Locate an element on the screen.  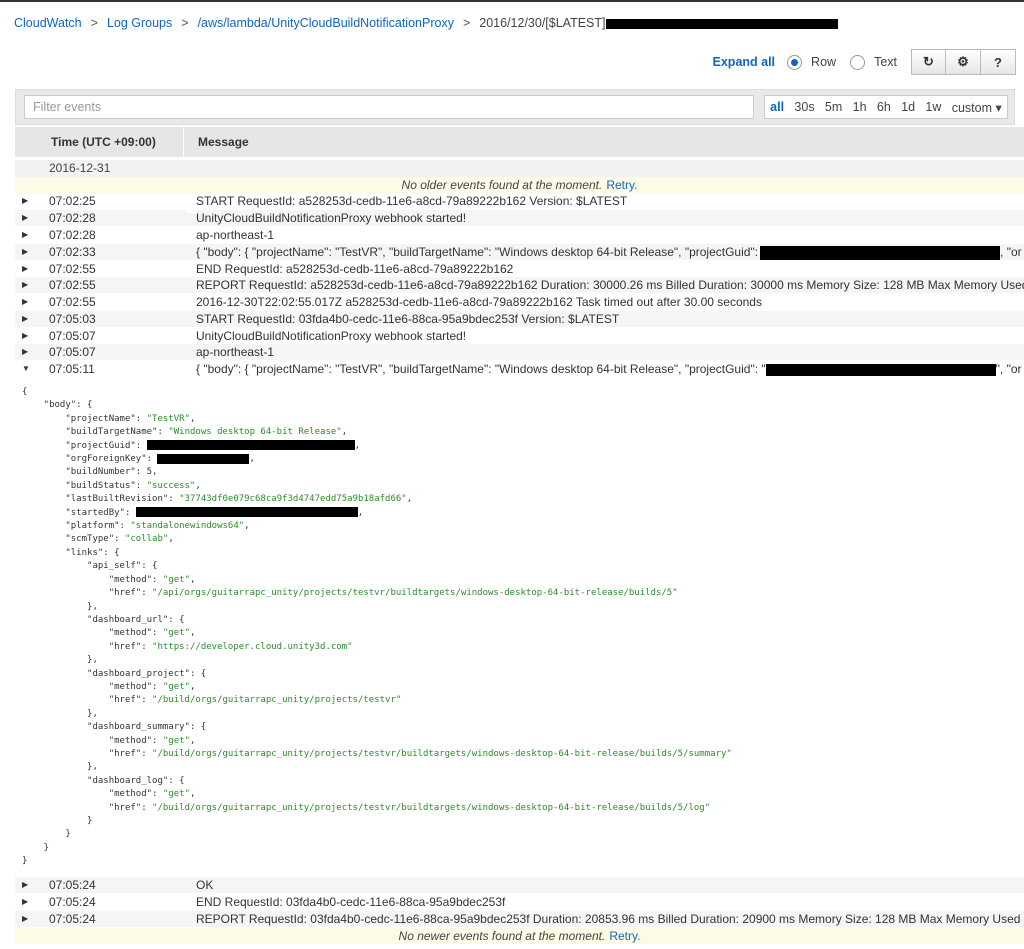
view-text-label: Text is located at coordinates (885, 62).